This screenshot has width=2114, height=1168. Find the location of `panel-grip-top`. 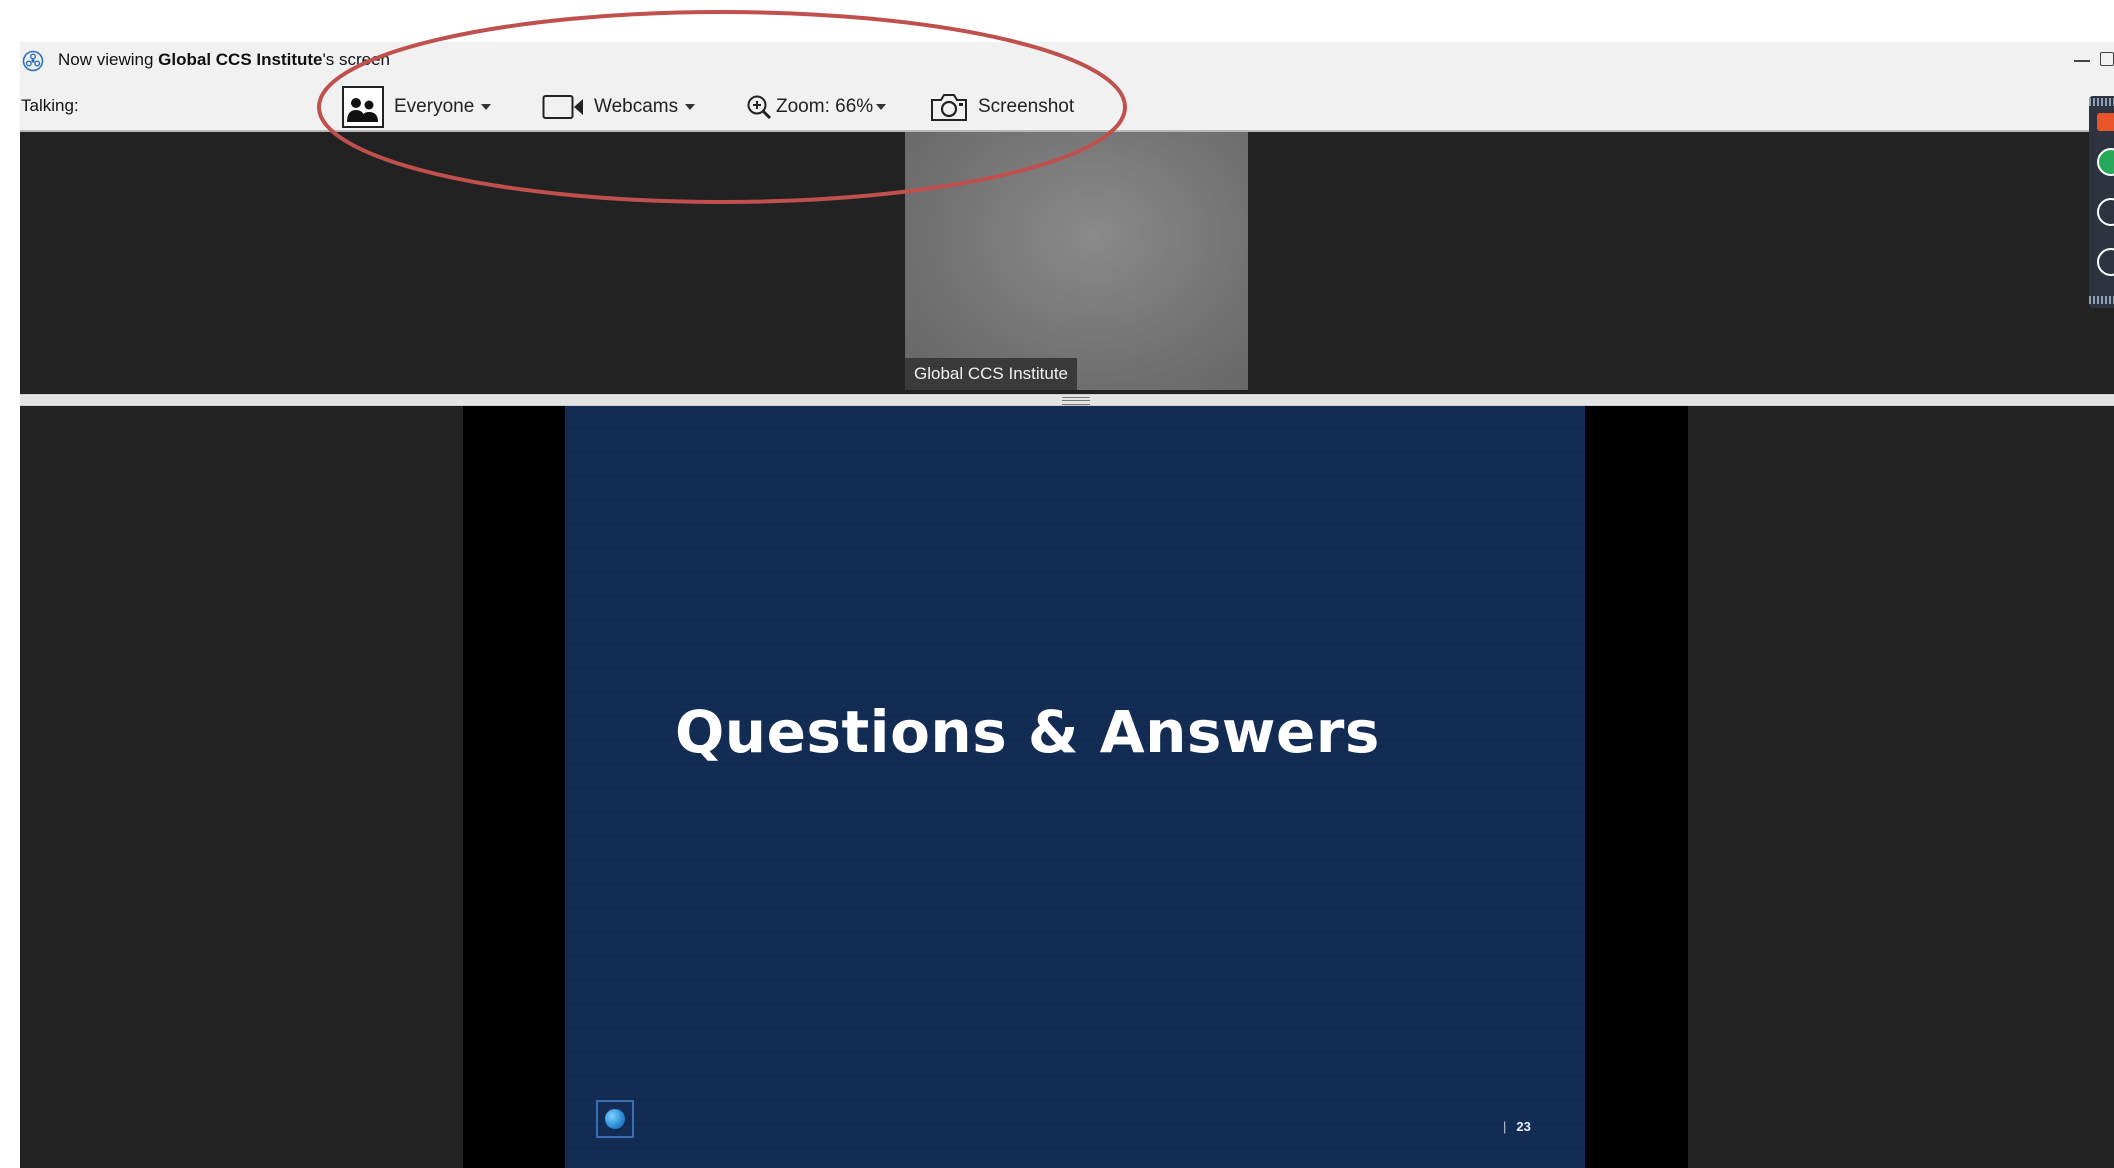

panel-grip-top is located at coordinates (2101, 102).